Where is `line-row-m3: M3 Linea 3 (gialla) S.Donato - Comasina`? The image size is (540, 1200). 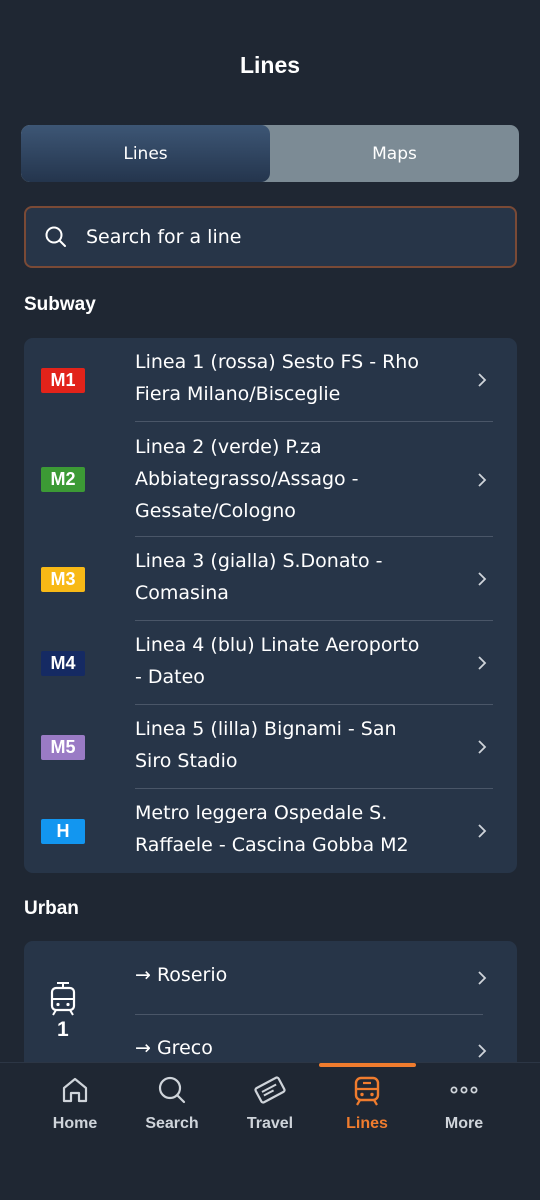
line-row-m3: M3 Linea 3 (gialla) S.Donato - Comasina is located at coordinates (270, 579).